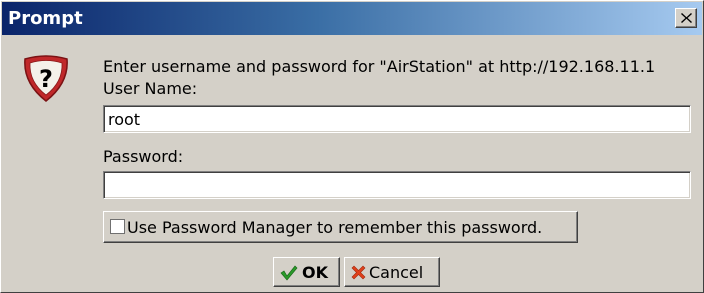 The image size is (704, 293). Describe the element at coordinates (45, 18) in the screenshot. I see `window-title: Prompt` at that location.